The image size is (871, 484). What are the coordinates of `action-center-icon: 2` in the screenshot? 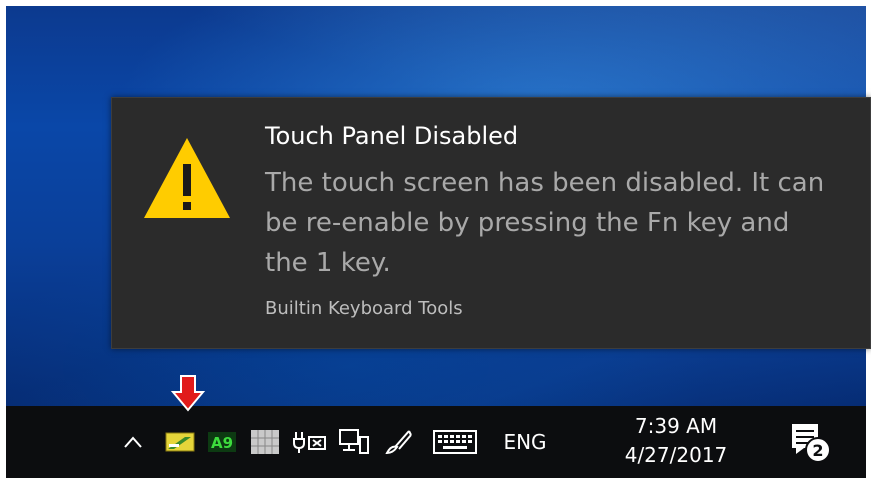 It's located at (811, 443).